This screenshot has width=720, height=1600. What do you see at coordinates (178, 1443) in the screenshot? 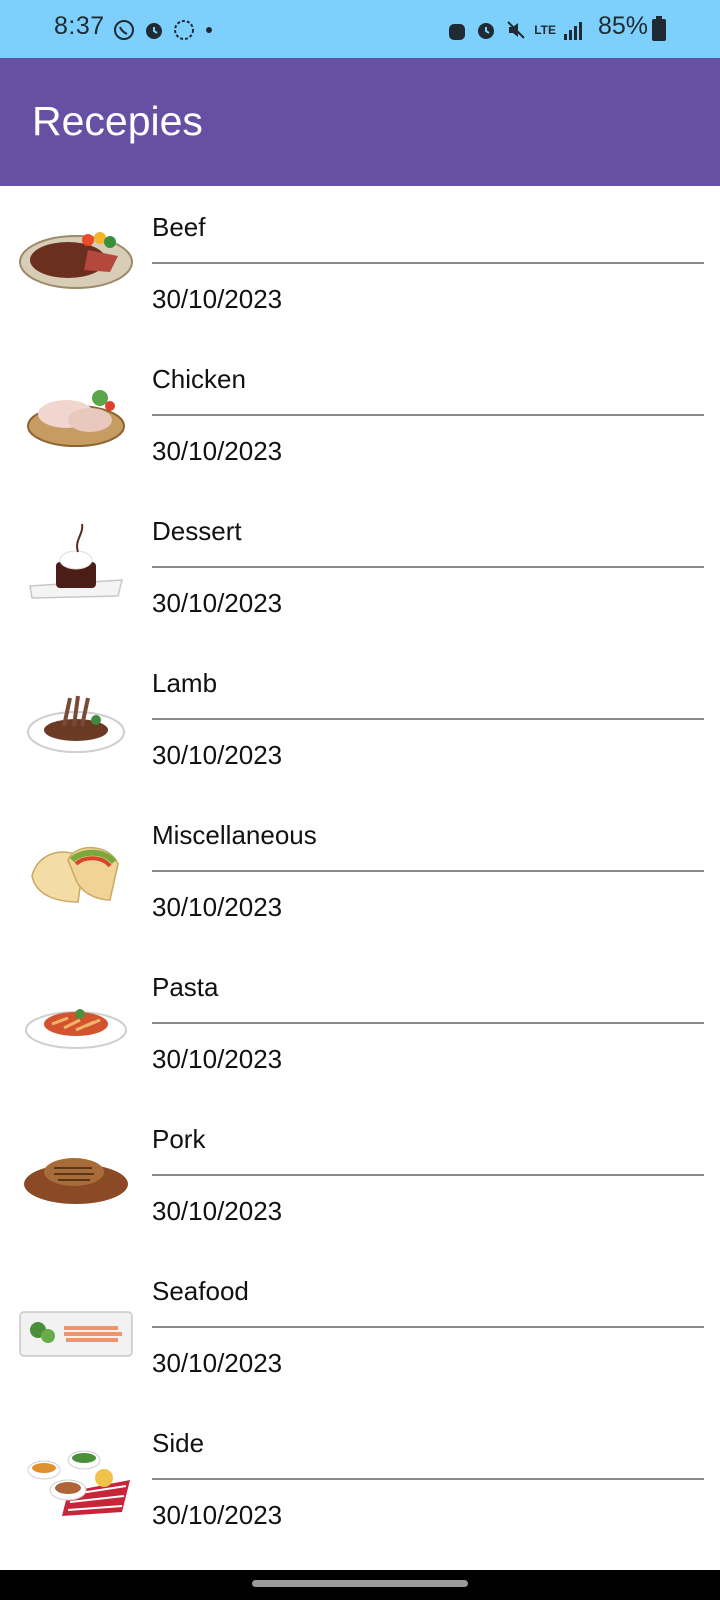
I see `recipe-name: Side` at bounding box center [178, 1443].